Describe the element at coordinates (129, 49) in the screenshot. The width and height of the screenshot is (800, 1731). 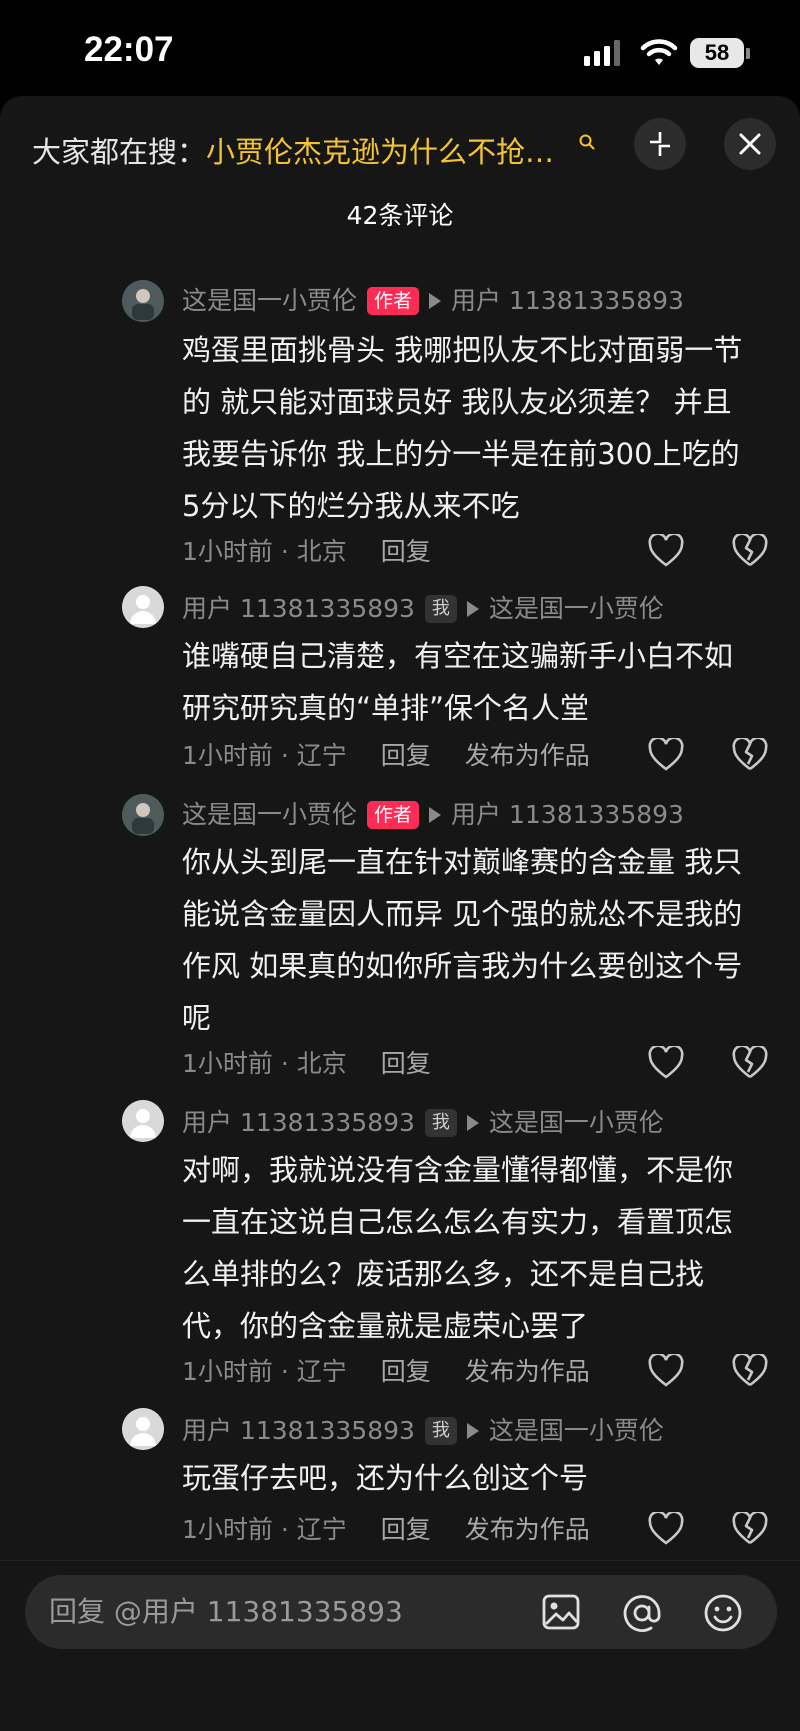
I see `status-time: 22:07` at that location.